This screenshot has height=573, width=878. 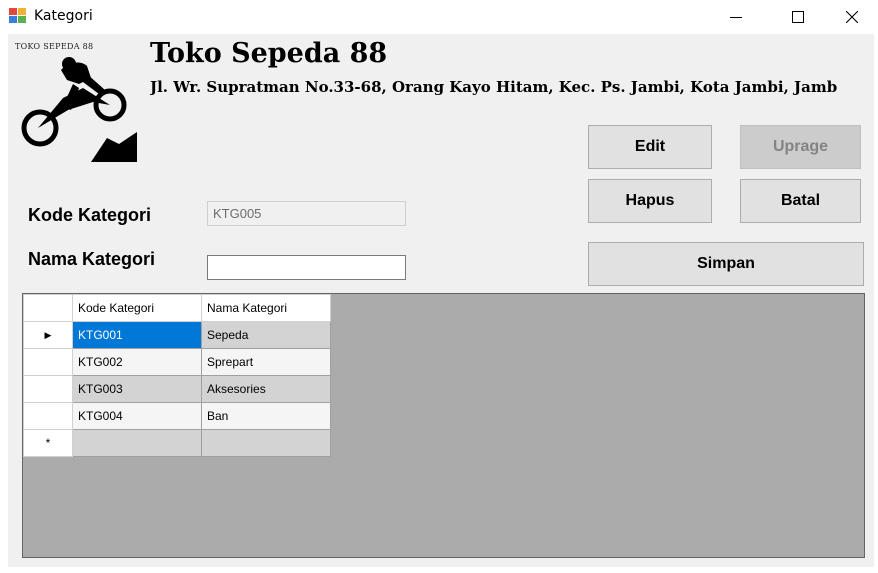 I want to click on table-cell-nama: Sprepart, so click(x=266, y=362).